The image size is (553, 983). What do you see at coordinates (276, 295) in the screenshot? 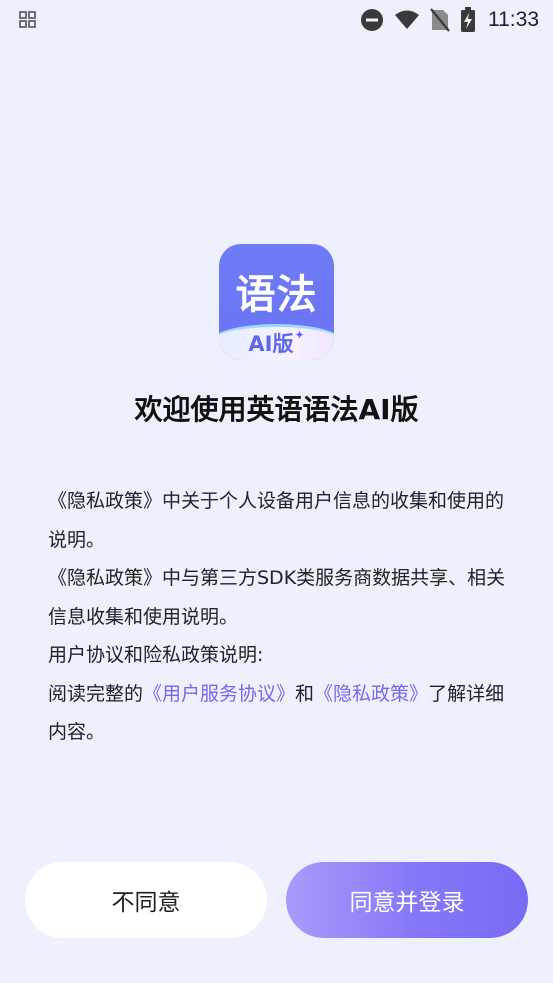
I see `logo-text: 语法` at bounding box center [276, 295].